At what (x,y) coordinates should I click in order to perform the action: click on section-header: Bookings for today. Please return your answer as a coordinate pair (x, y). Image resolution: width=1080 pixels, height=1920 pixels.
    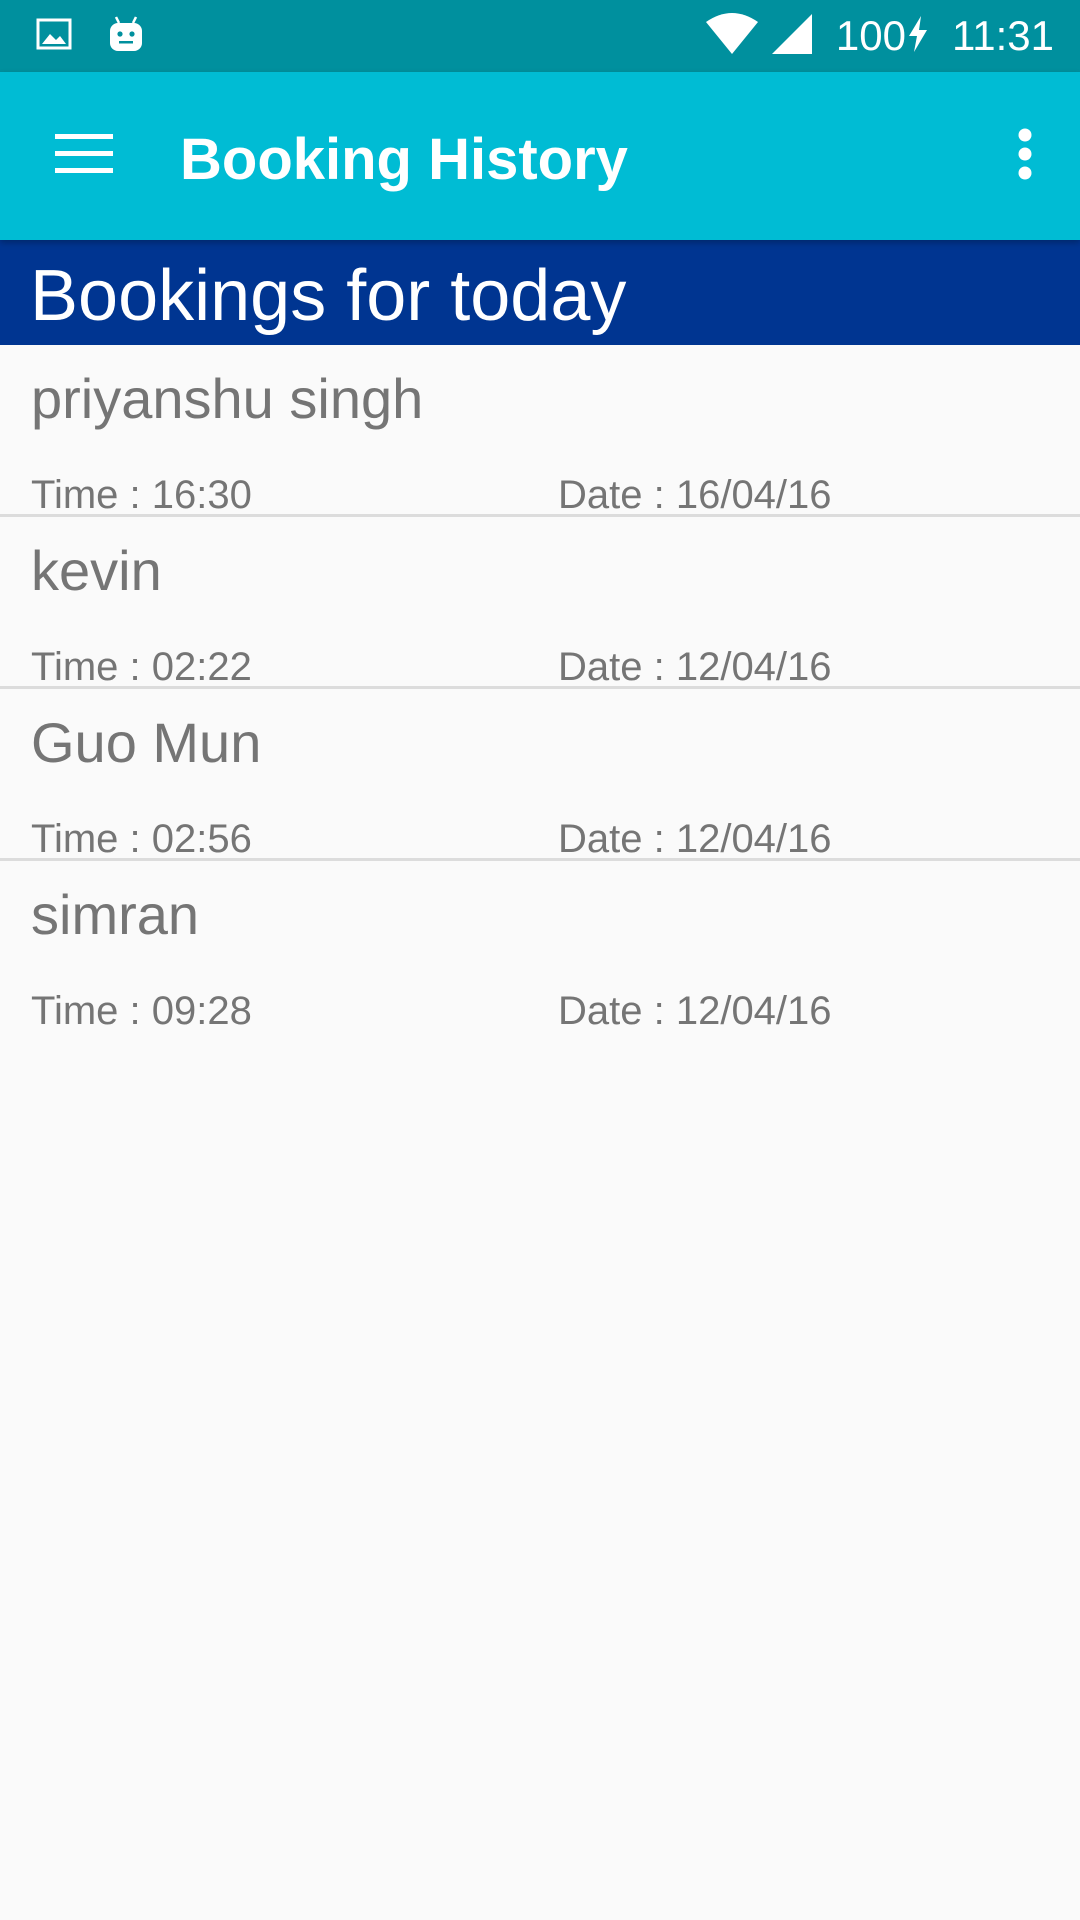
    Looking at the image, I should click on (540, 292).